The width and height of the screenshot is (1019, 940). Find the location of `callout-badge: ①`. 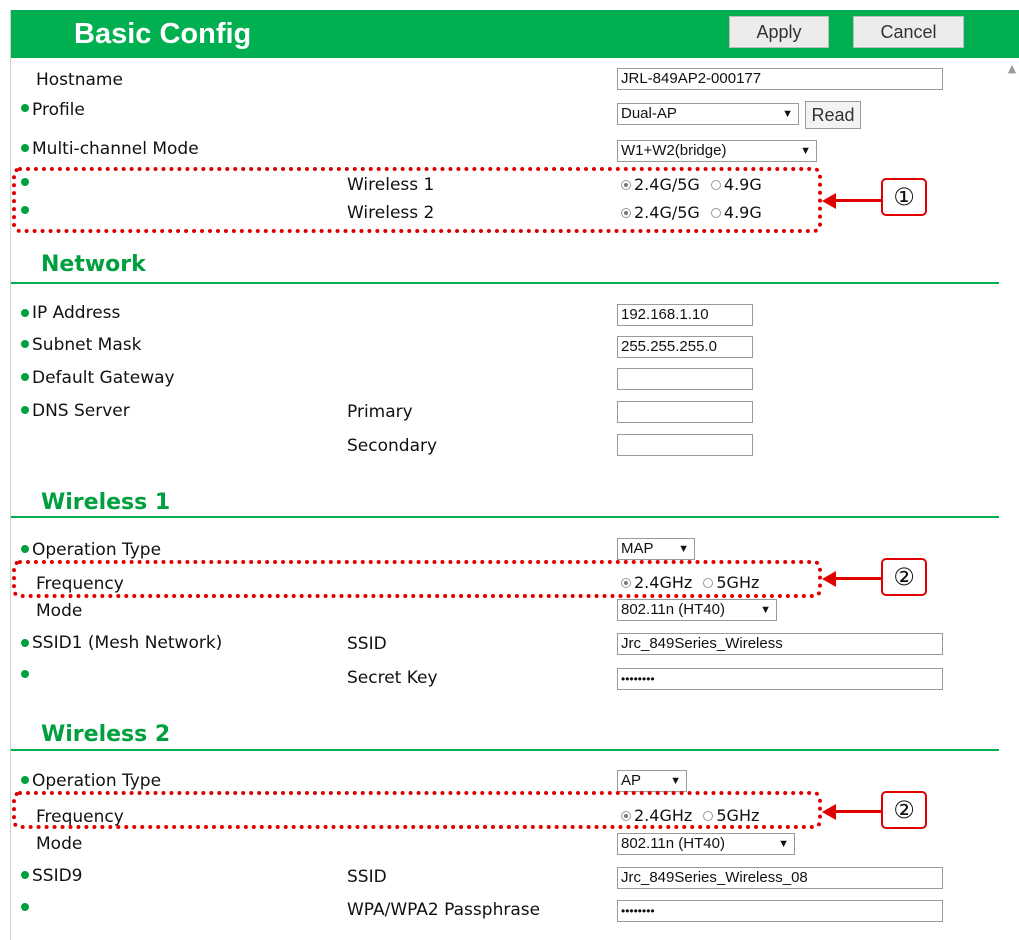

callout-badge: ① is located at coordinates (904, 197).